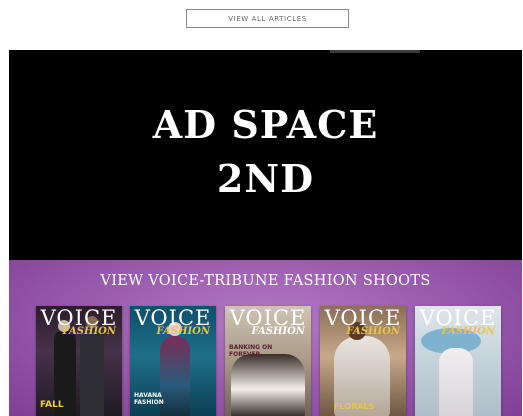  Describe the element at coordinates (268, 361) in the screenshot. I see `fashion-cover-3: VOICE FASHION BANKING ON FOREVER` at that location.